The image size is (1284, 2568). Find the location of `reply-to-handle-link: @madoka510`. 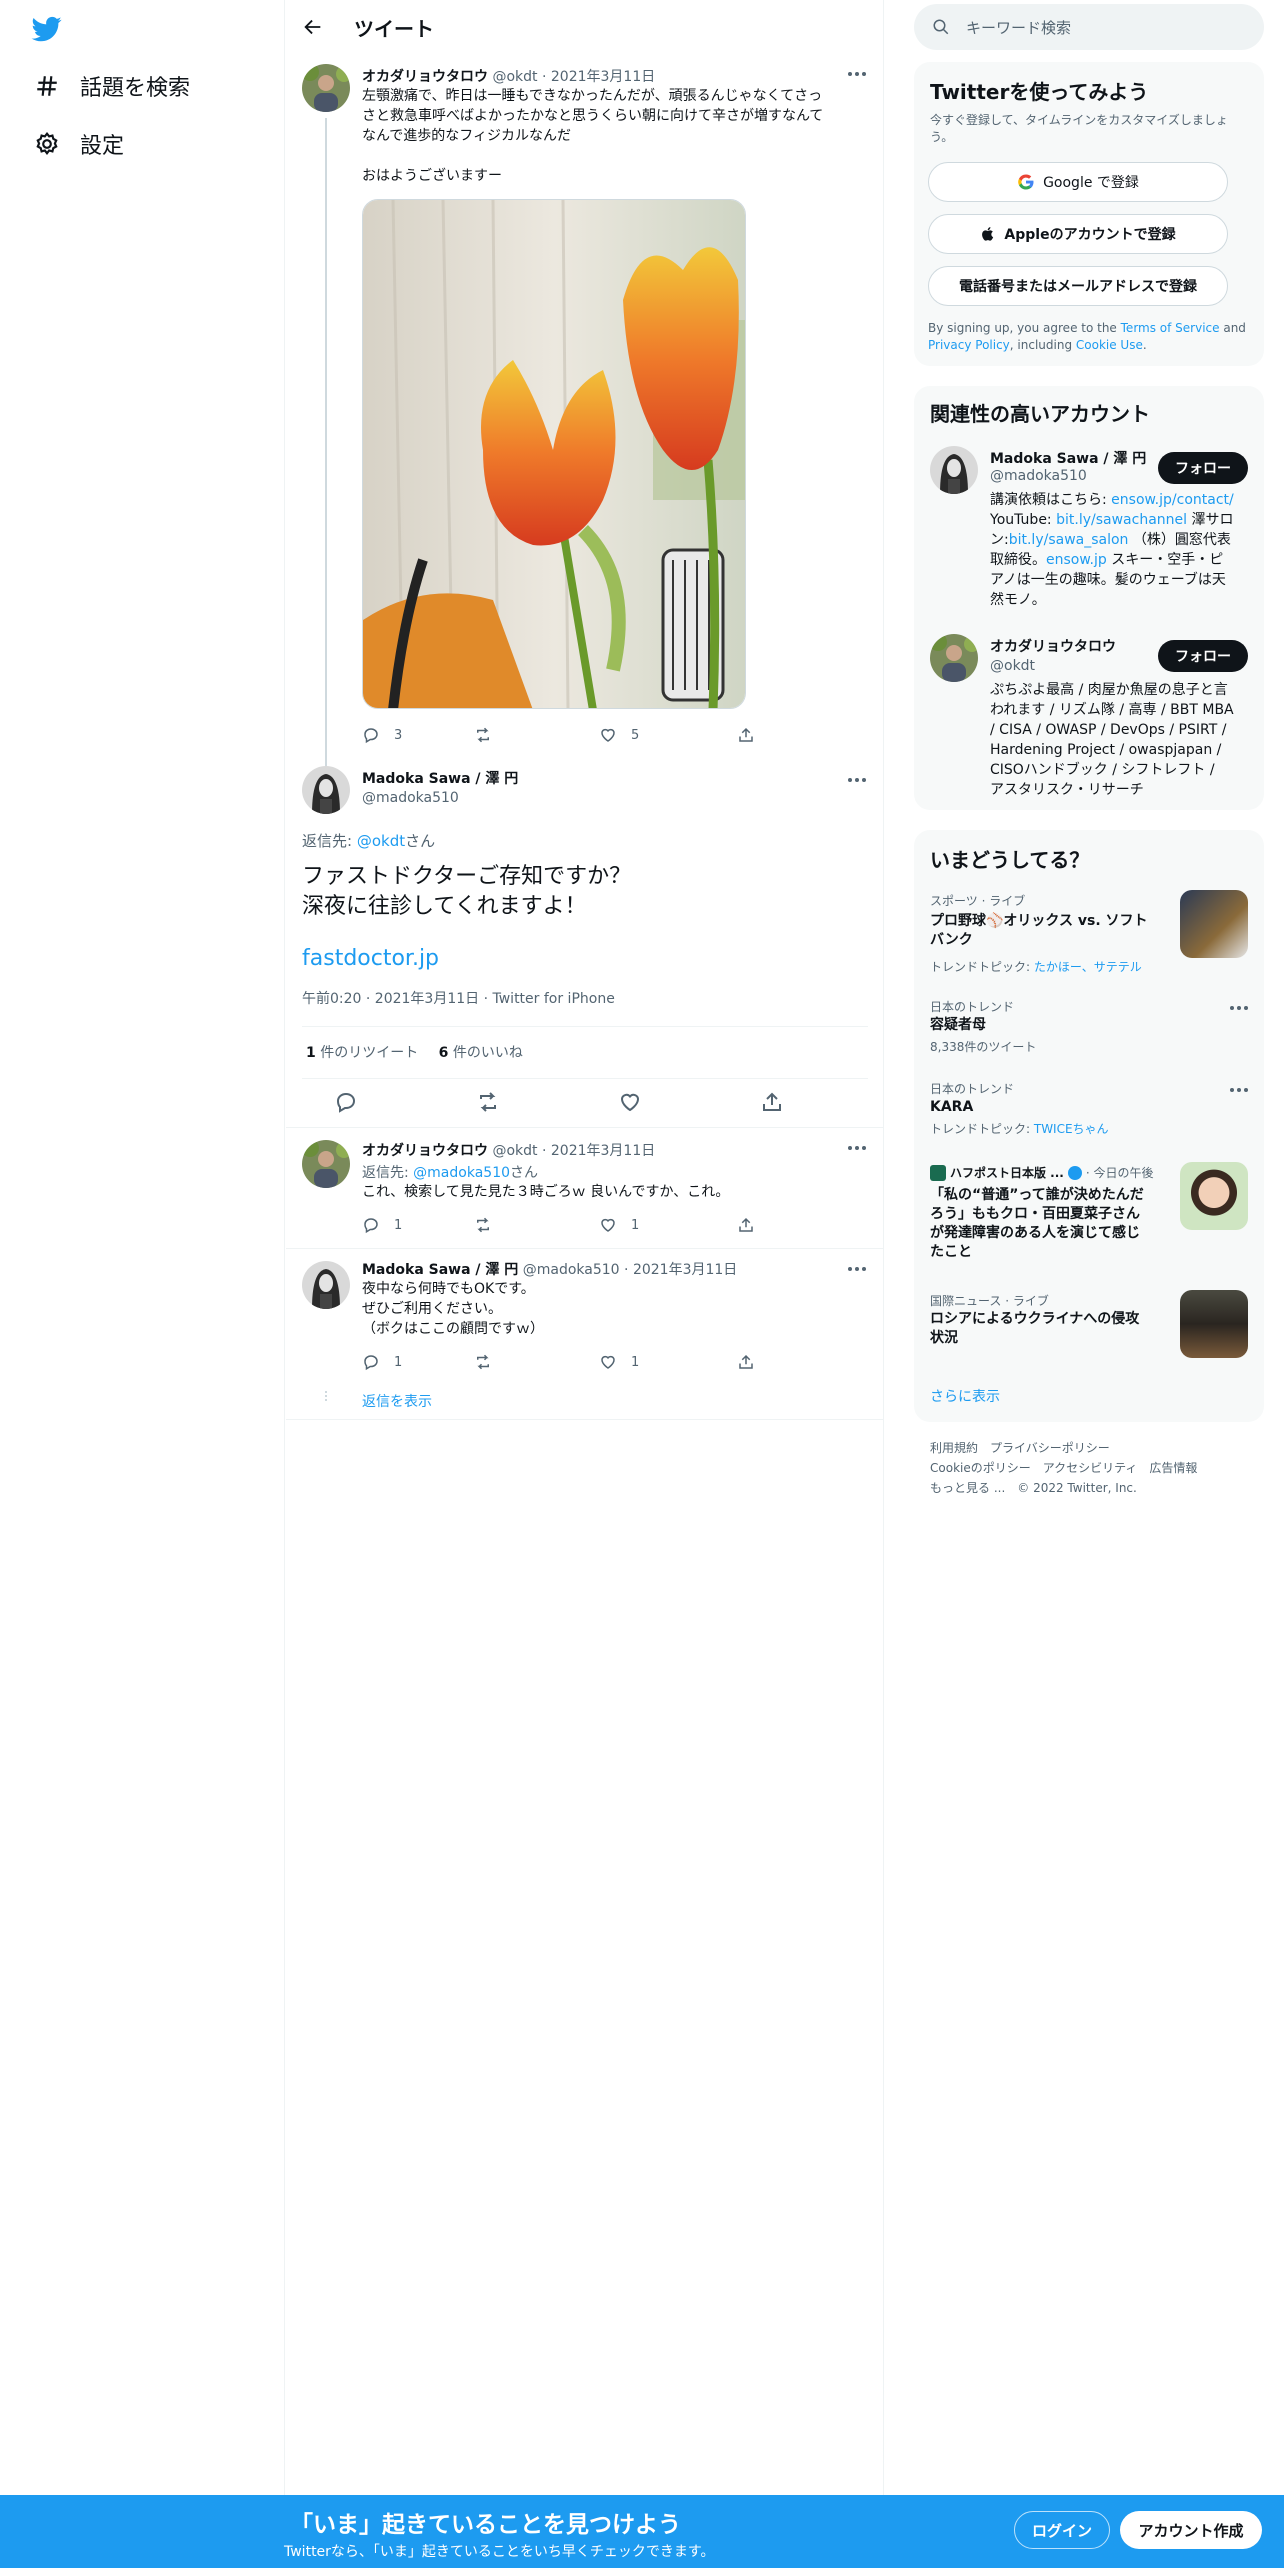

reply-to-handle-link: @madoka510 is located at coordinates (461, 1173).